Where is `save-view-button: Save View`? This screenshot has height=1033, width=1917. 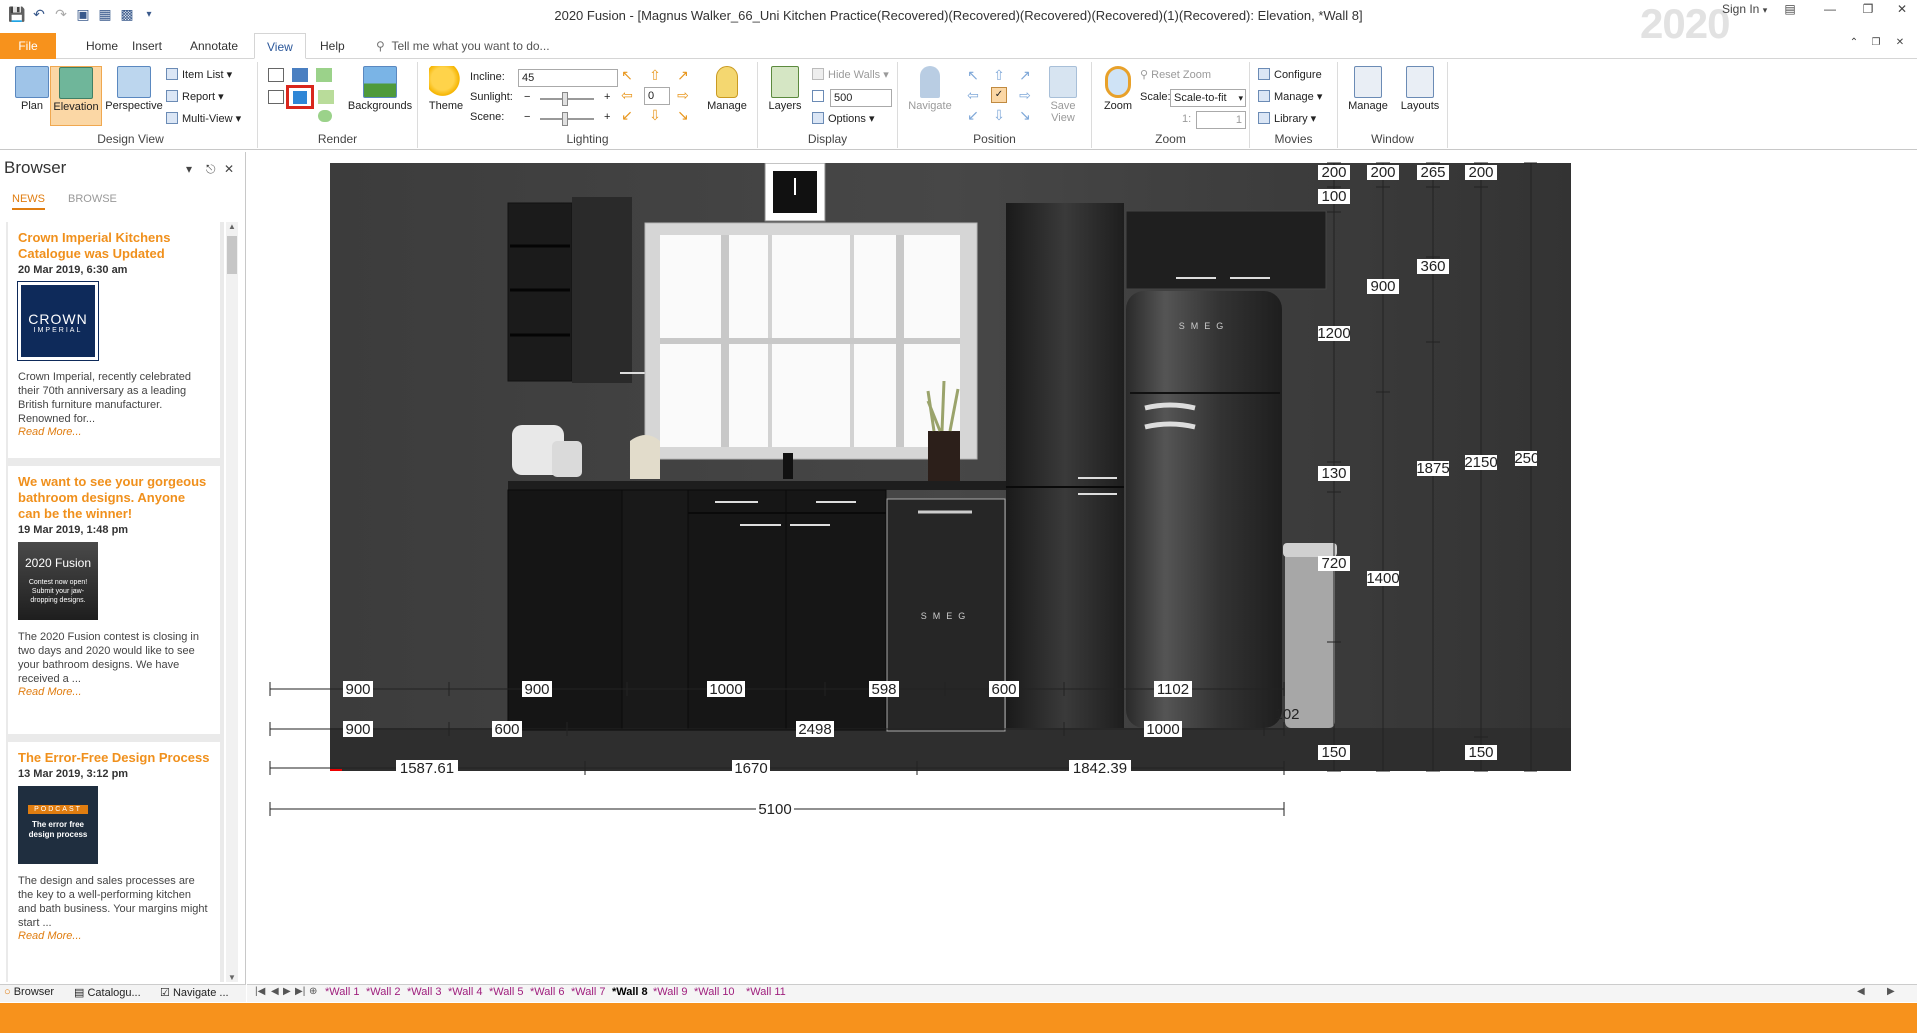 save-view-button: Save View is located at coordinates (1063, 96).